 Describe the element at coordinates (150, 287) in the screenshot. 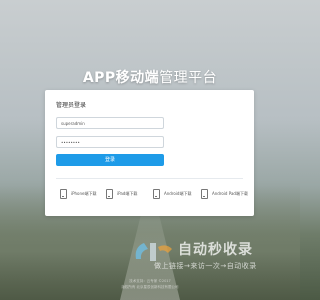

I see `footer-line-2: 版权所有 北京星辰创新科技有限公司` at that location.